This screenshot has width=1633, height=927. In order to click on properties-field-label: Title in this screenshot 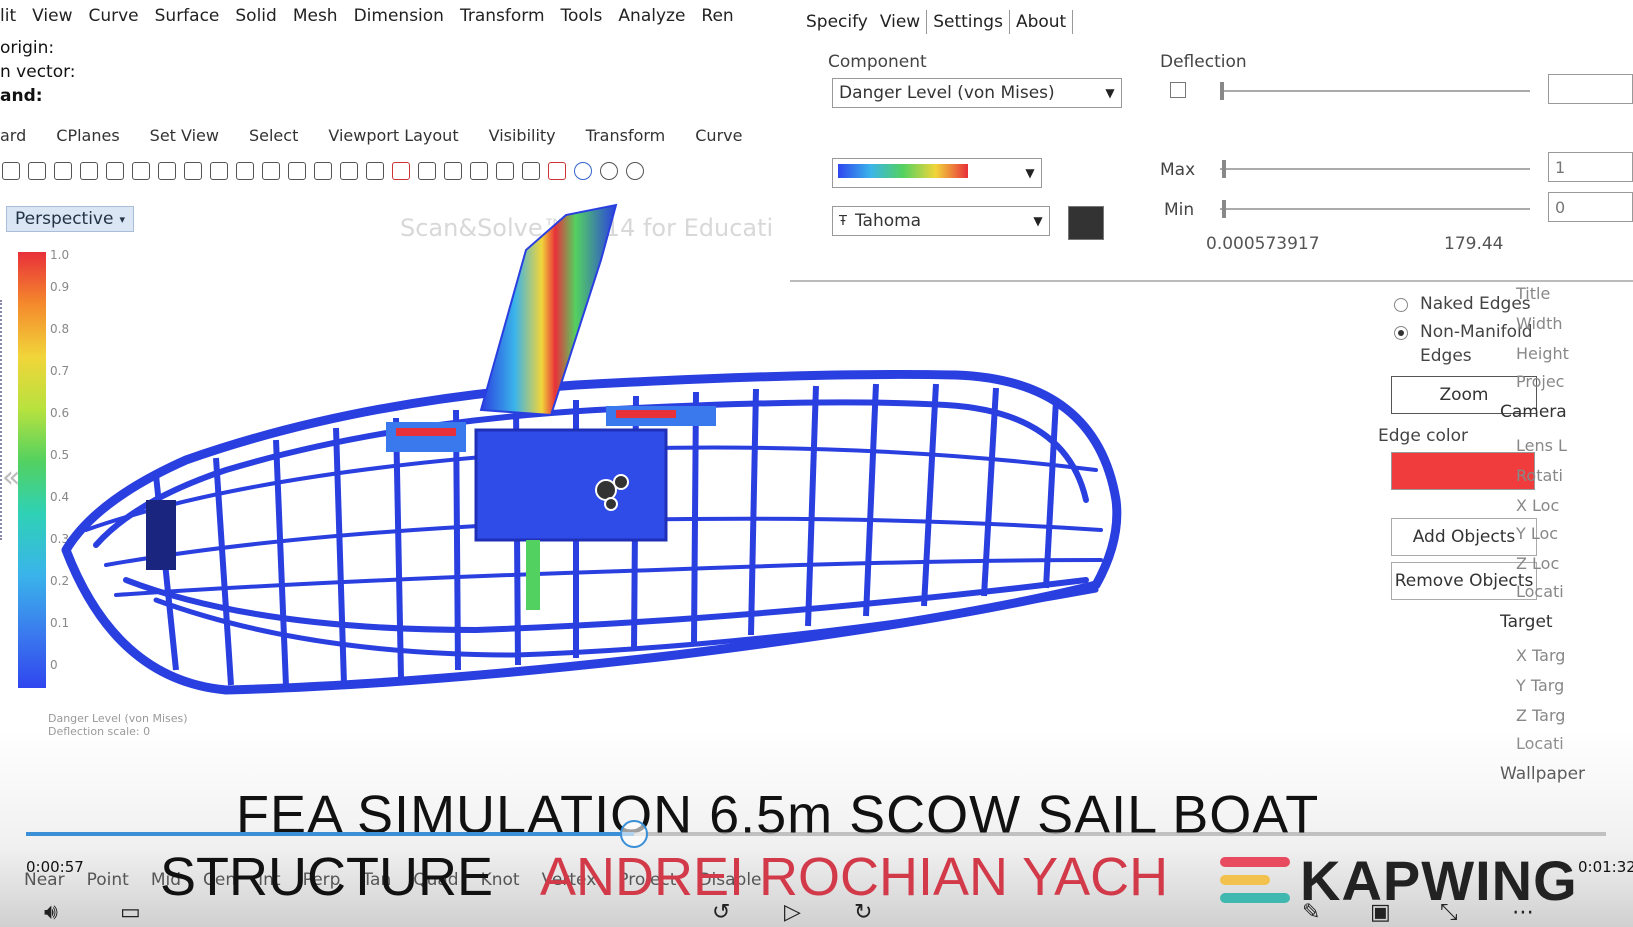, I will do `click(1533, 293)`.